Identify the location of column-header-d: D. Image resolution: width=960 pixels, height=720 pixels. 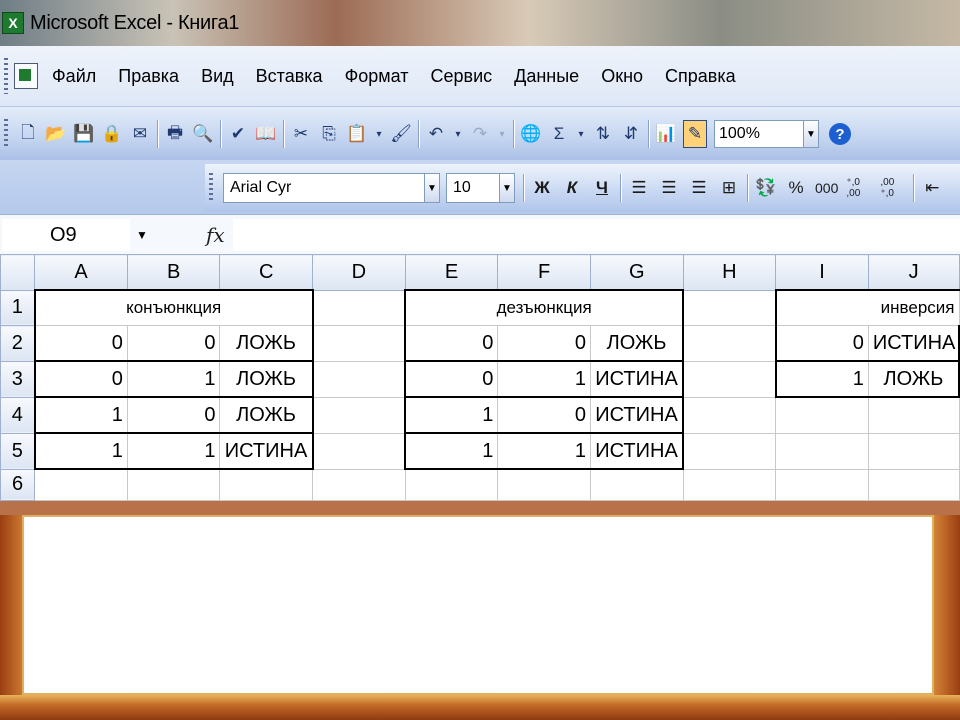
(359, 272).